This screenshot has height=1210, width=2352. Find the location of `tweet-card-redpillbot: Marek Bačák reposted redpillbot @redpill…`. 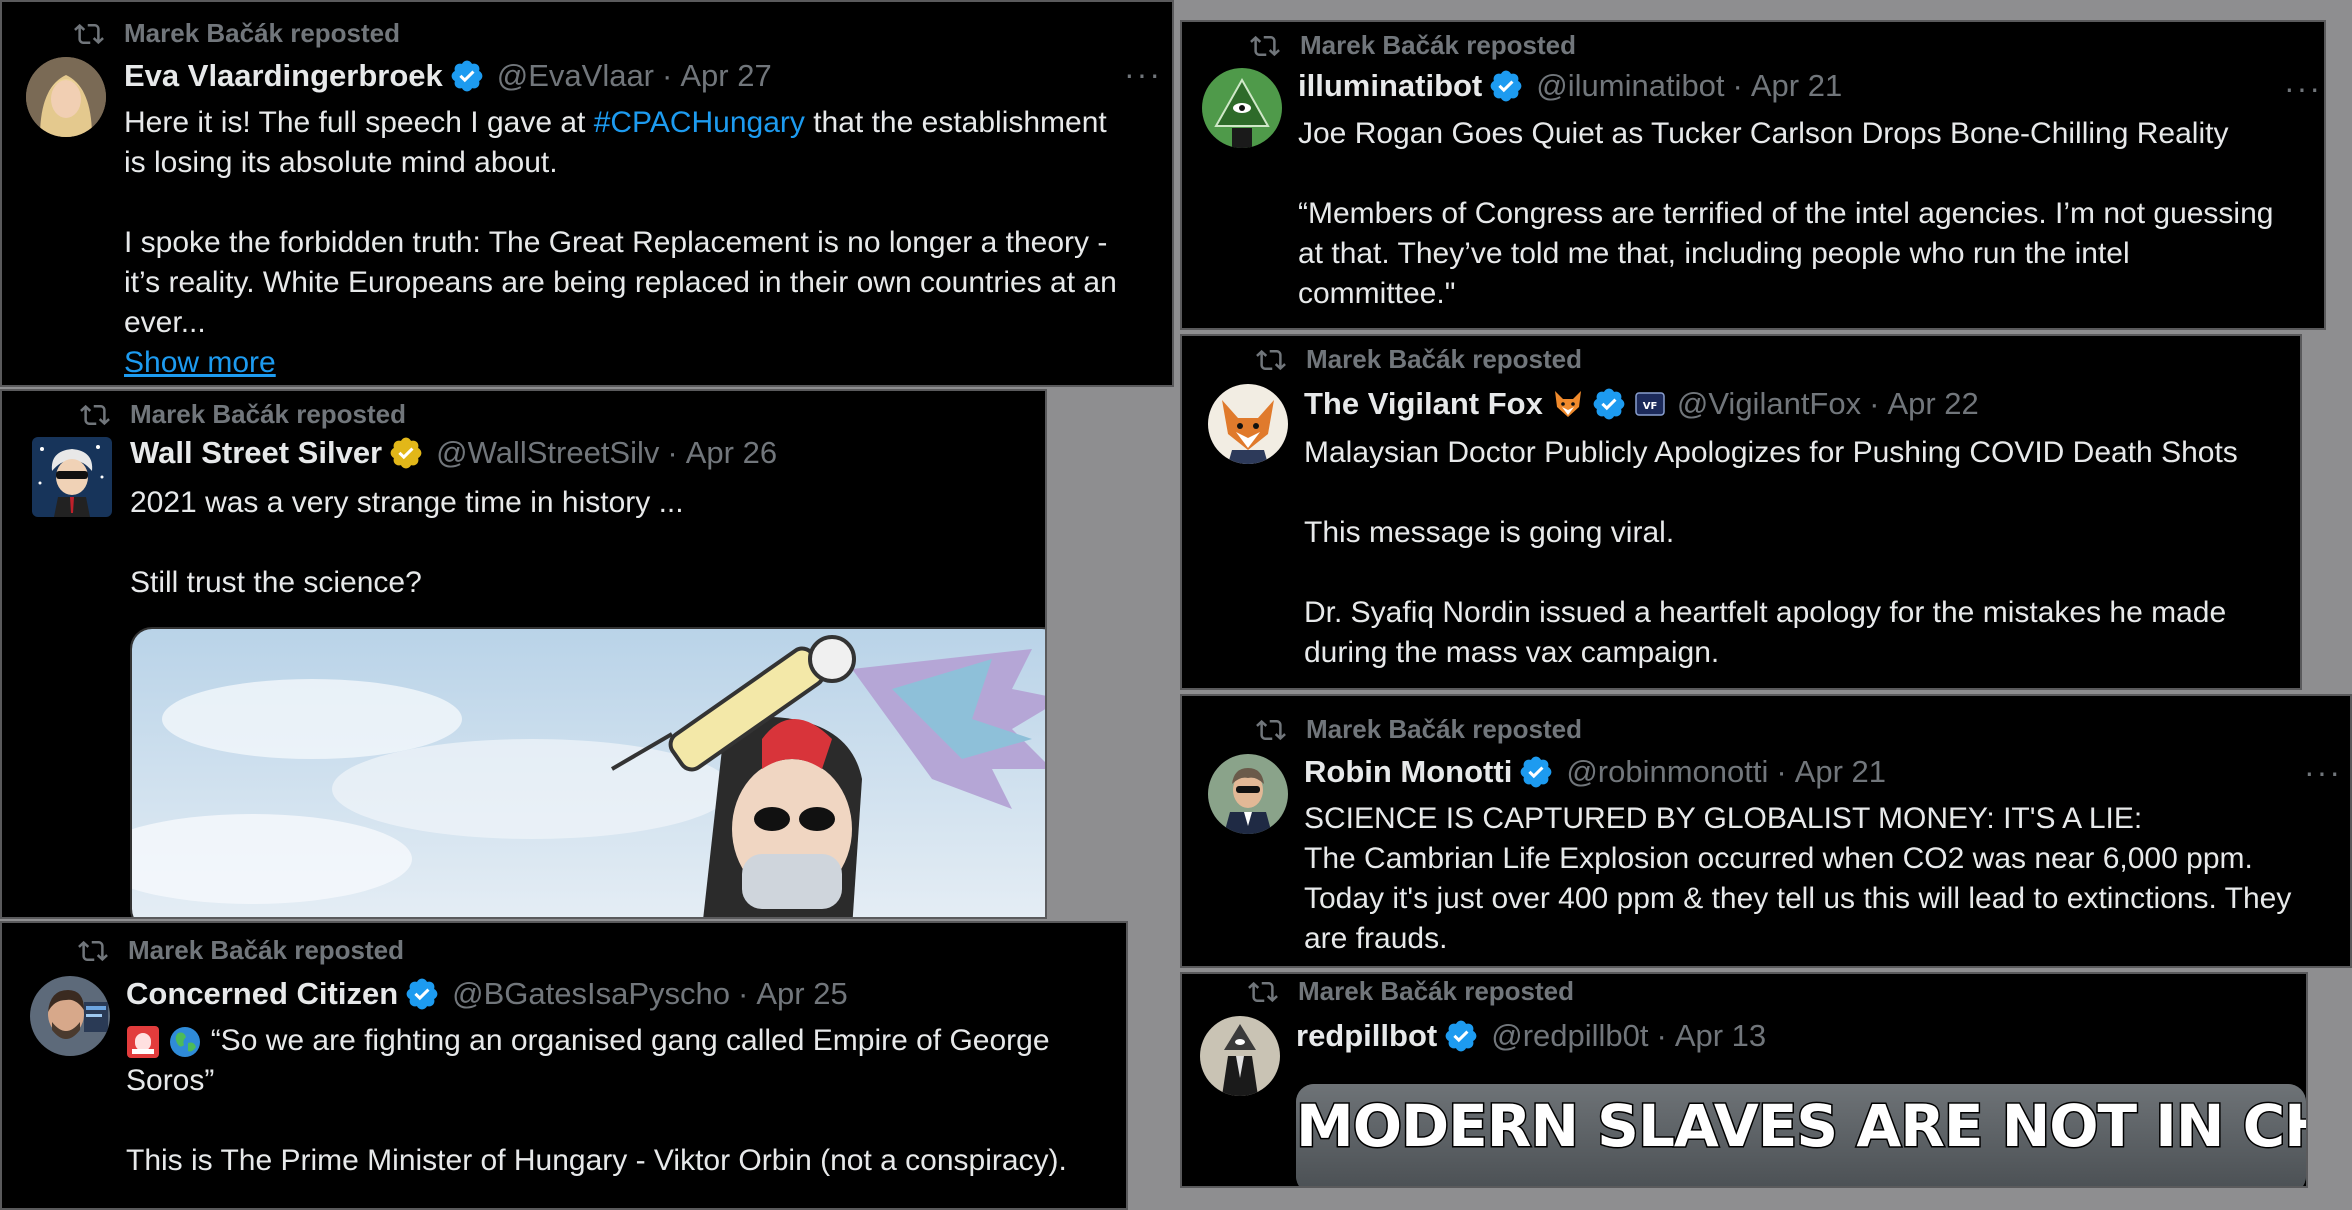

tweet-card-redpillbot: Marek Bačák reposted redpillbot @redpill… is located at coordinates (1744, 1080).